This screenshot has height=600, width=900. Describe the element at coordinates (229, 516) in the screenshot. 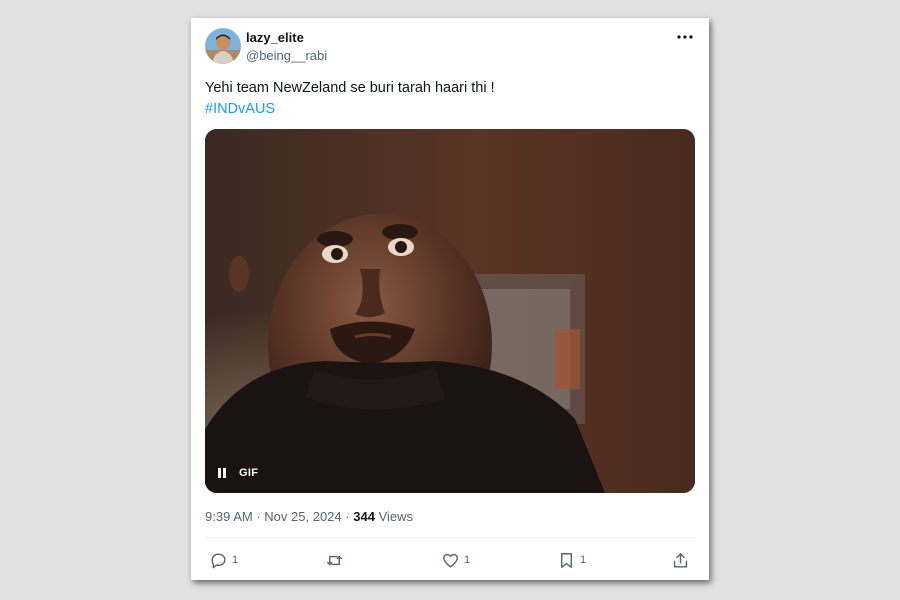

I see `tweet-time: 9:39 AM` at that location.